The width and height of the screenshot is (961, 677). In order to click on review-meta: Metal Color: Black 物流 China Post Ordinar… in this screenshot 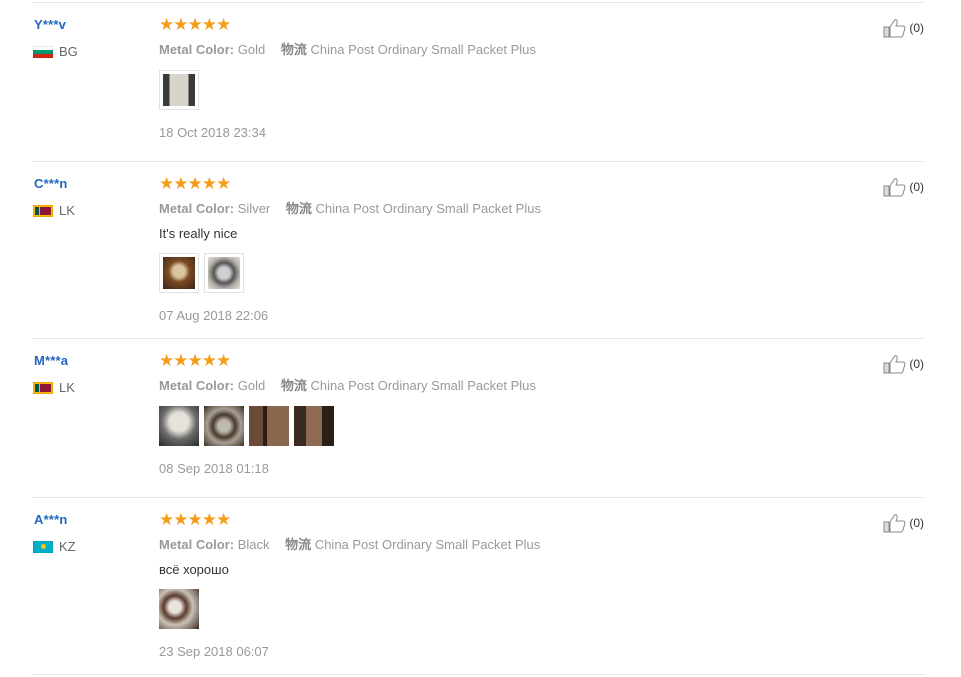, I will do `click(349, 543)`.